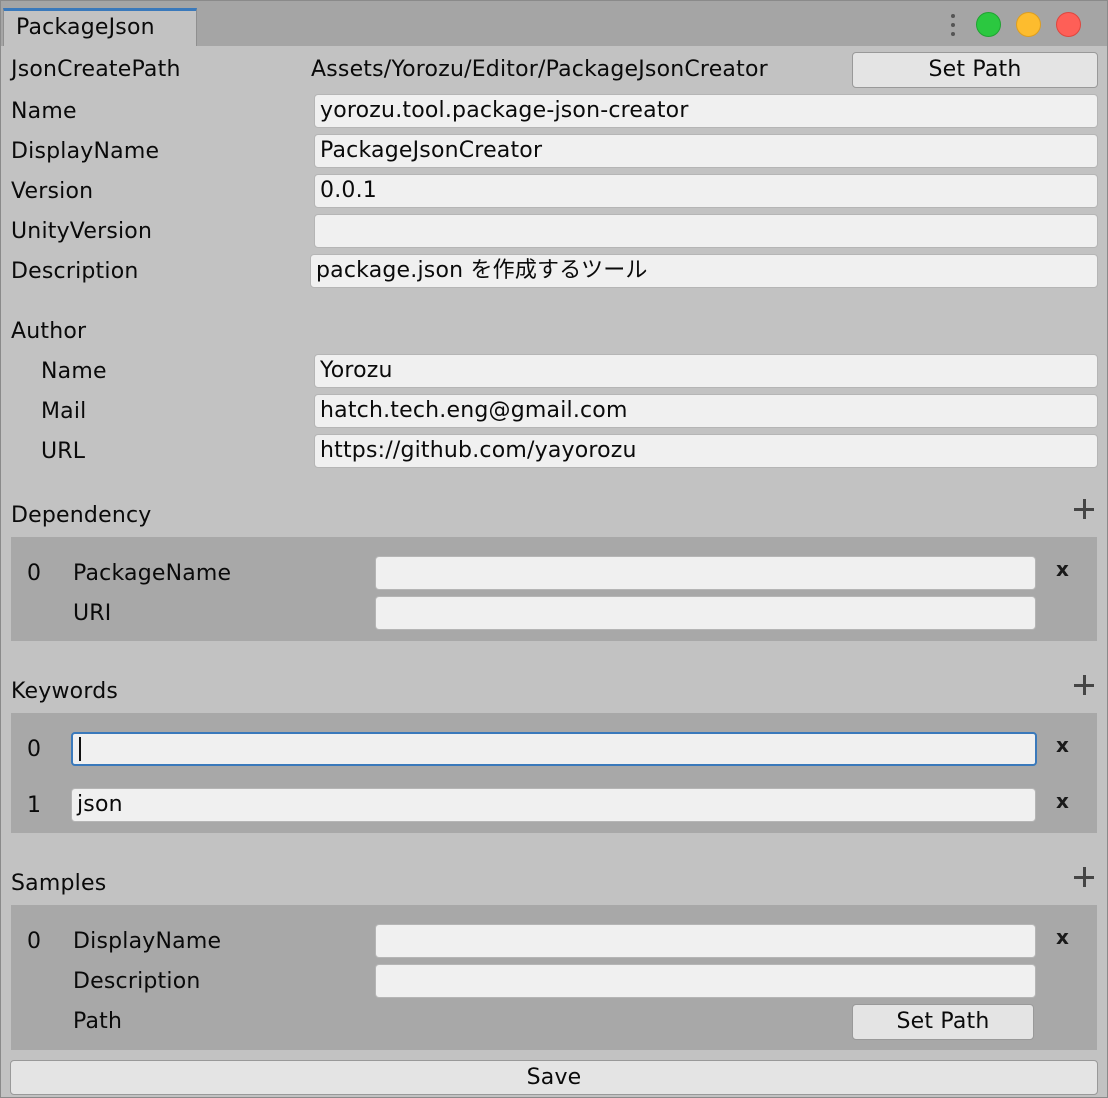 This screenshot has height=1098, width=1108. What do you see at coordinates (706, 411) in the screenshot?
I see `author-mail-field: hatch.tech.eng@gmail.com` at bounding box center [706, 411].